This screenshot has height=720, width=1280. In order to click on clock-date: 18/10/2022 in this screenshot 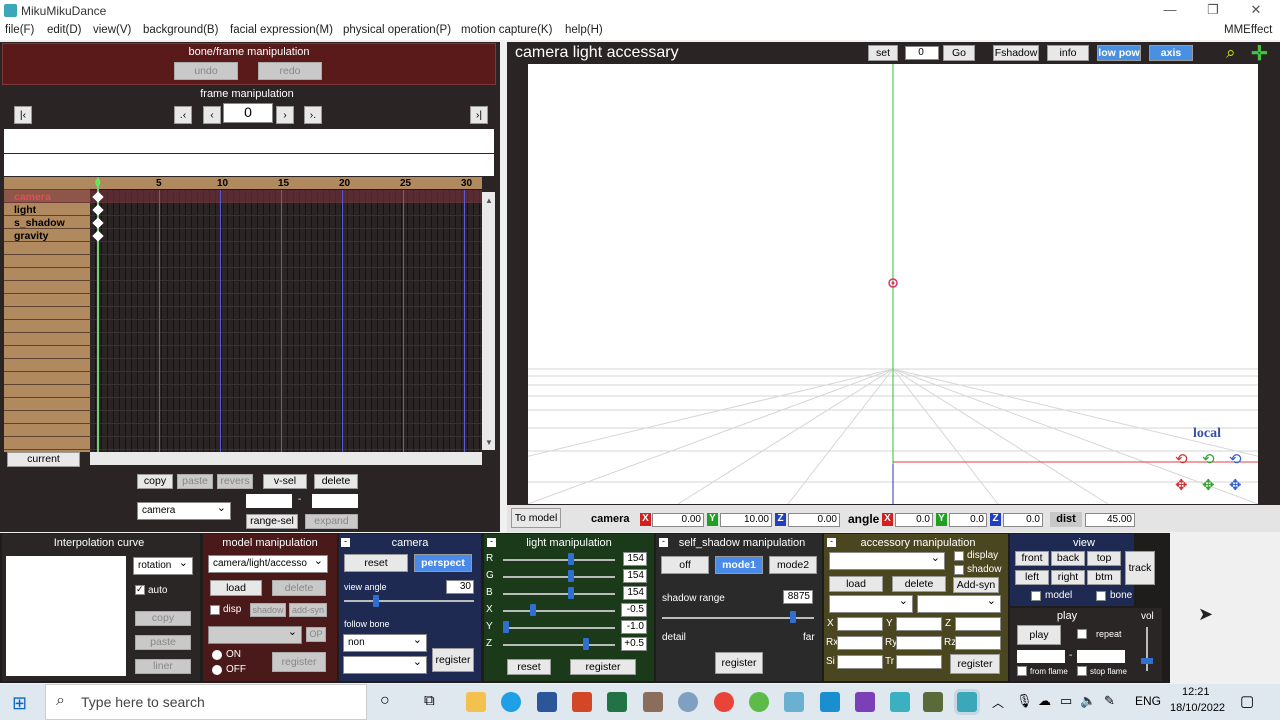, I will do `click(1197, 708)`.